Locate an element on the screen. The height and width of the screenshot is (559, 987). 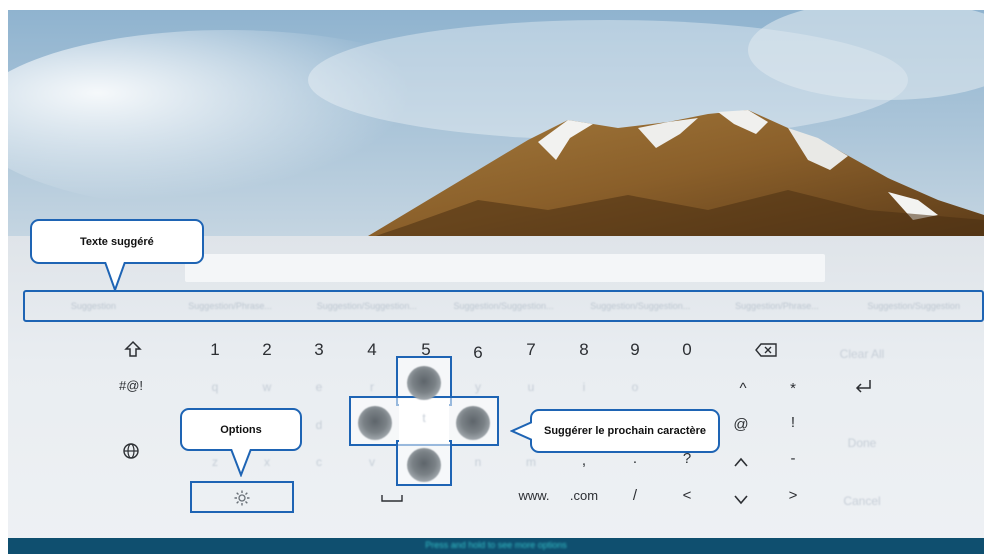
callout-options: Options is located at coordinates (241, 429).